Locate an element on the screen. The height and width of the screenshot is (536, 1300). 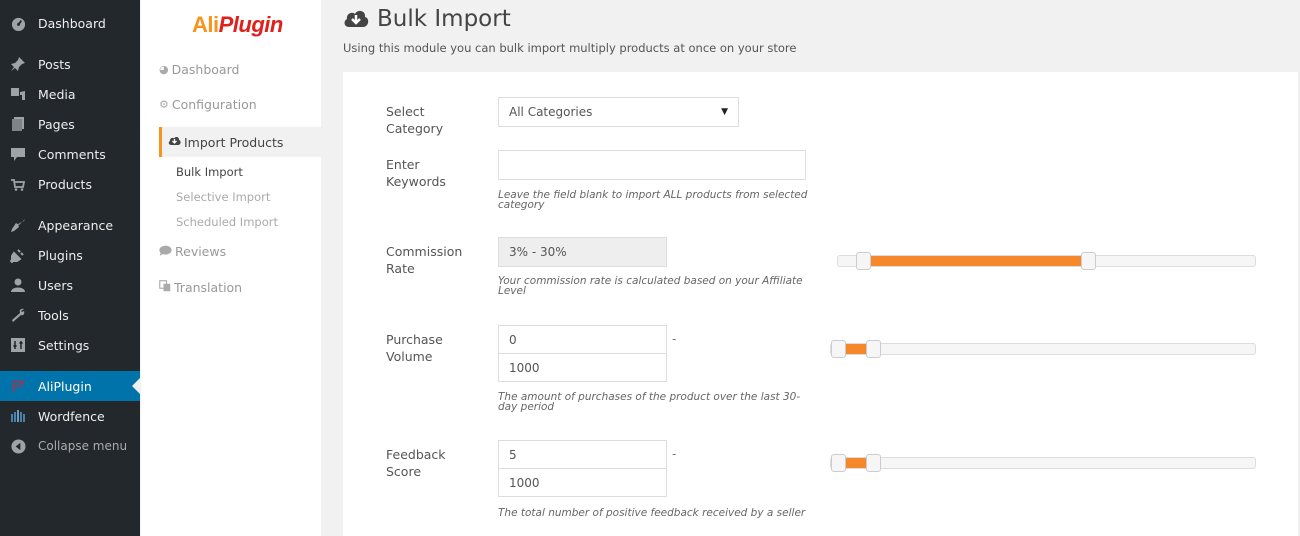
plugin-subnav-selective-import: Selective Import is located at coordinates (223, 197).